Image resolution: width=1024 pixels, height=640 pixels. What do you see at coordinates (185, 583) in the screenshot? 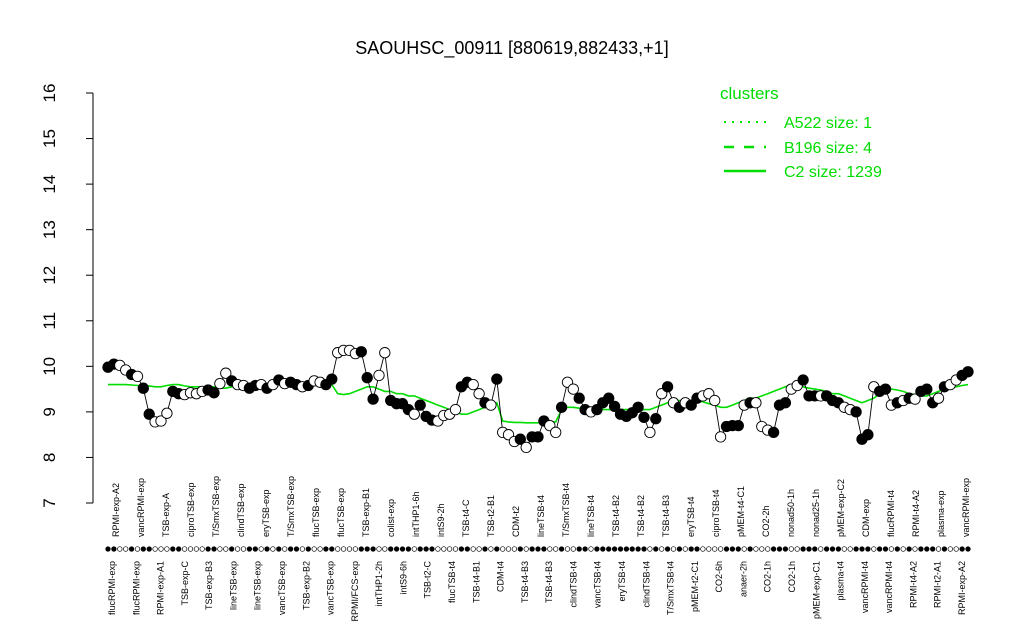
I see `category-label: TSB-exp-C` at bounding box center [185, 583].